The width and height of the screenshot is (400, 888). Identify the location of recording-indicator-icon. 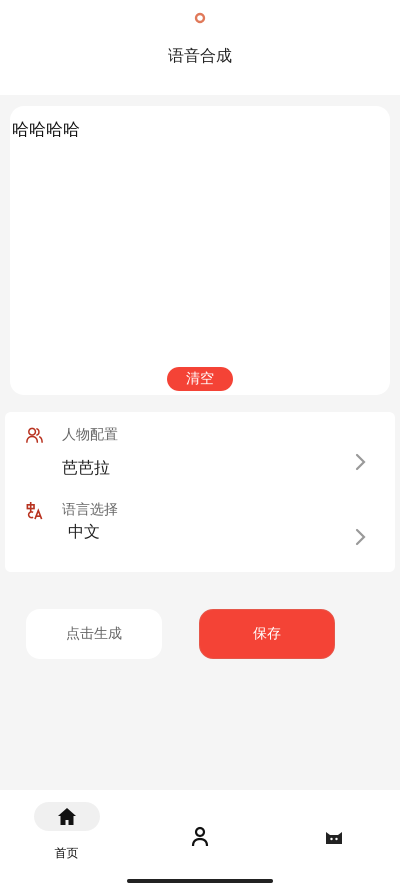
(200, 18).